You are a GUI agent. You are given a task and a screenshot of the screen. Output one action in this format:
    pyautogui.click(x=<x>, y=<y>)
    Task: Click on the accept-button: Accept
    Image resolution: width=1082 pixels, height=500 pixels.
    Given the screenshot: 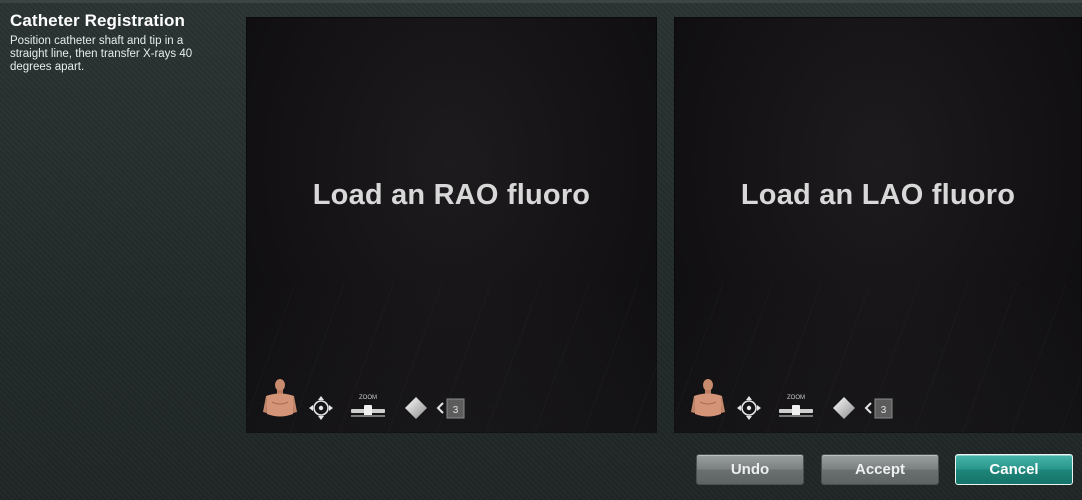 What is the action you would take?
    pyautogui.click(x=880, y=469)
    